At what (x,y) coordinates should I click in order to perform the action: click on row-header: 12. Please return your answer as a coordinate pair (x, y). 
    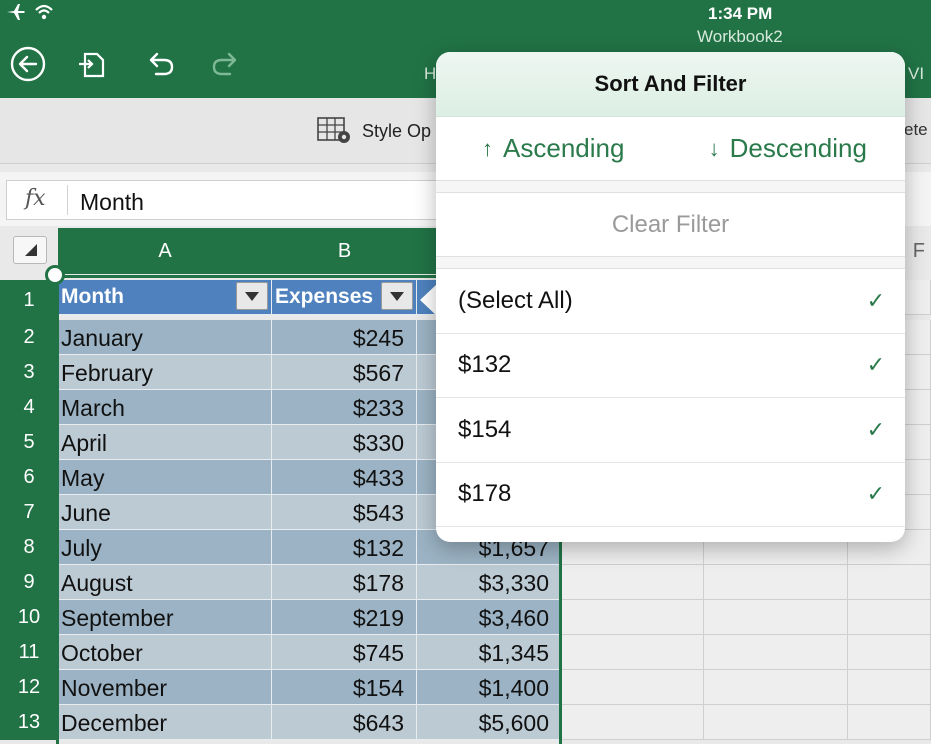
    Looking at the image, I should click on (29, 687).